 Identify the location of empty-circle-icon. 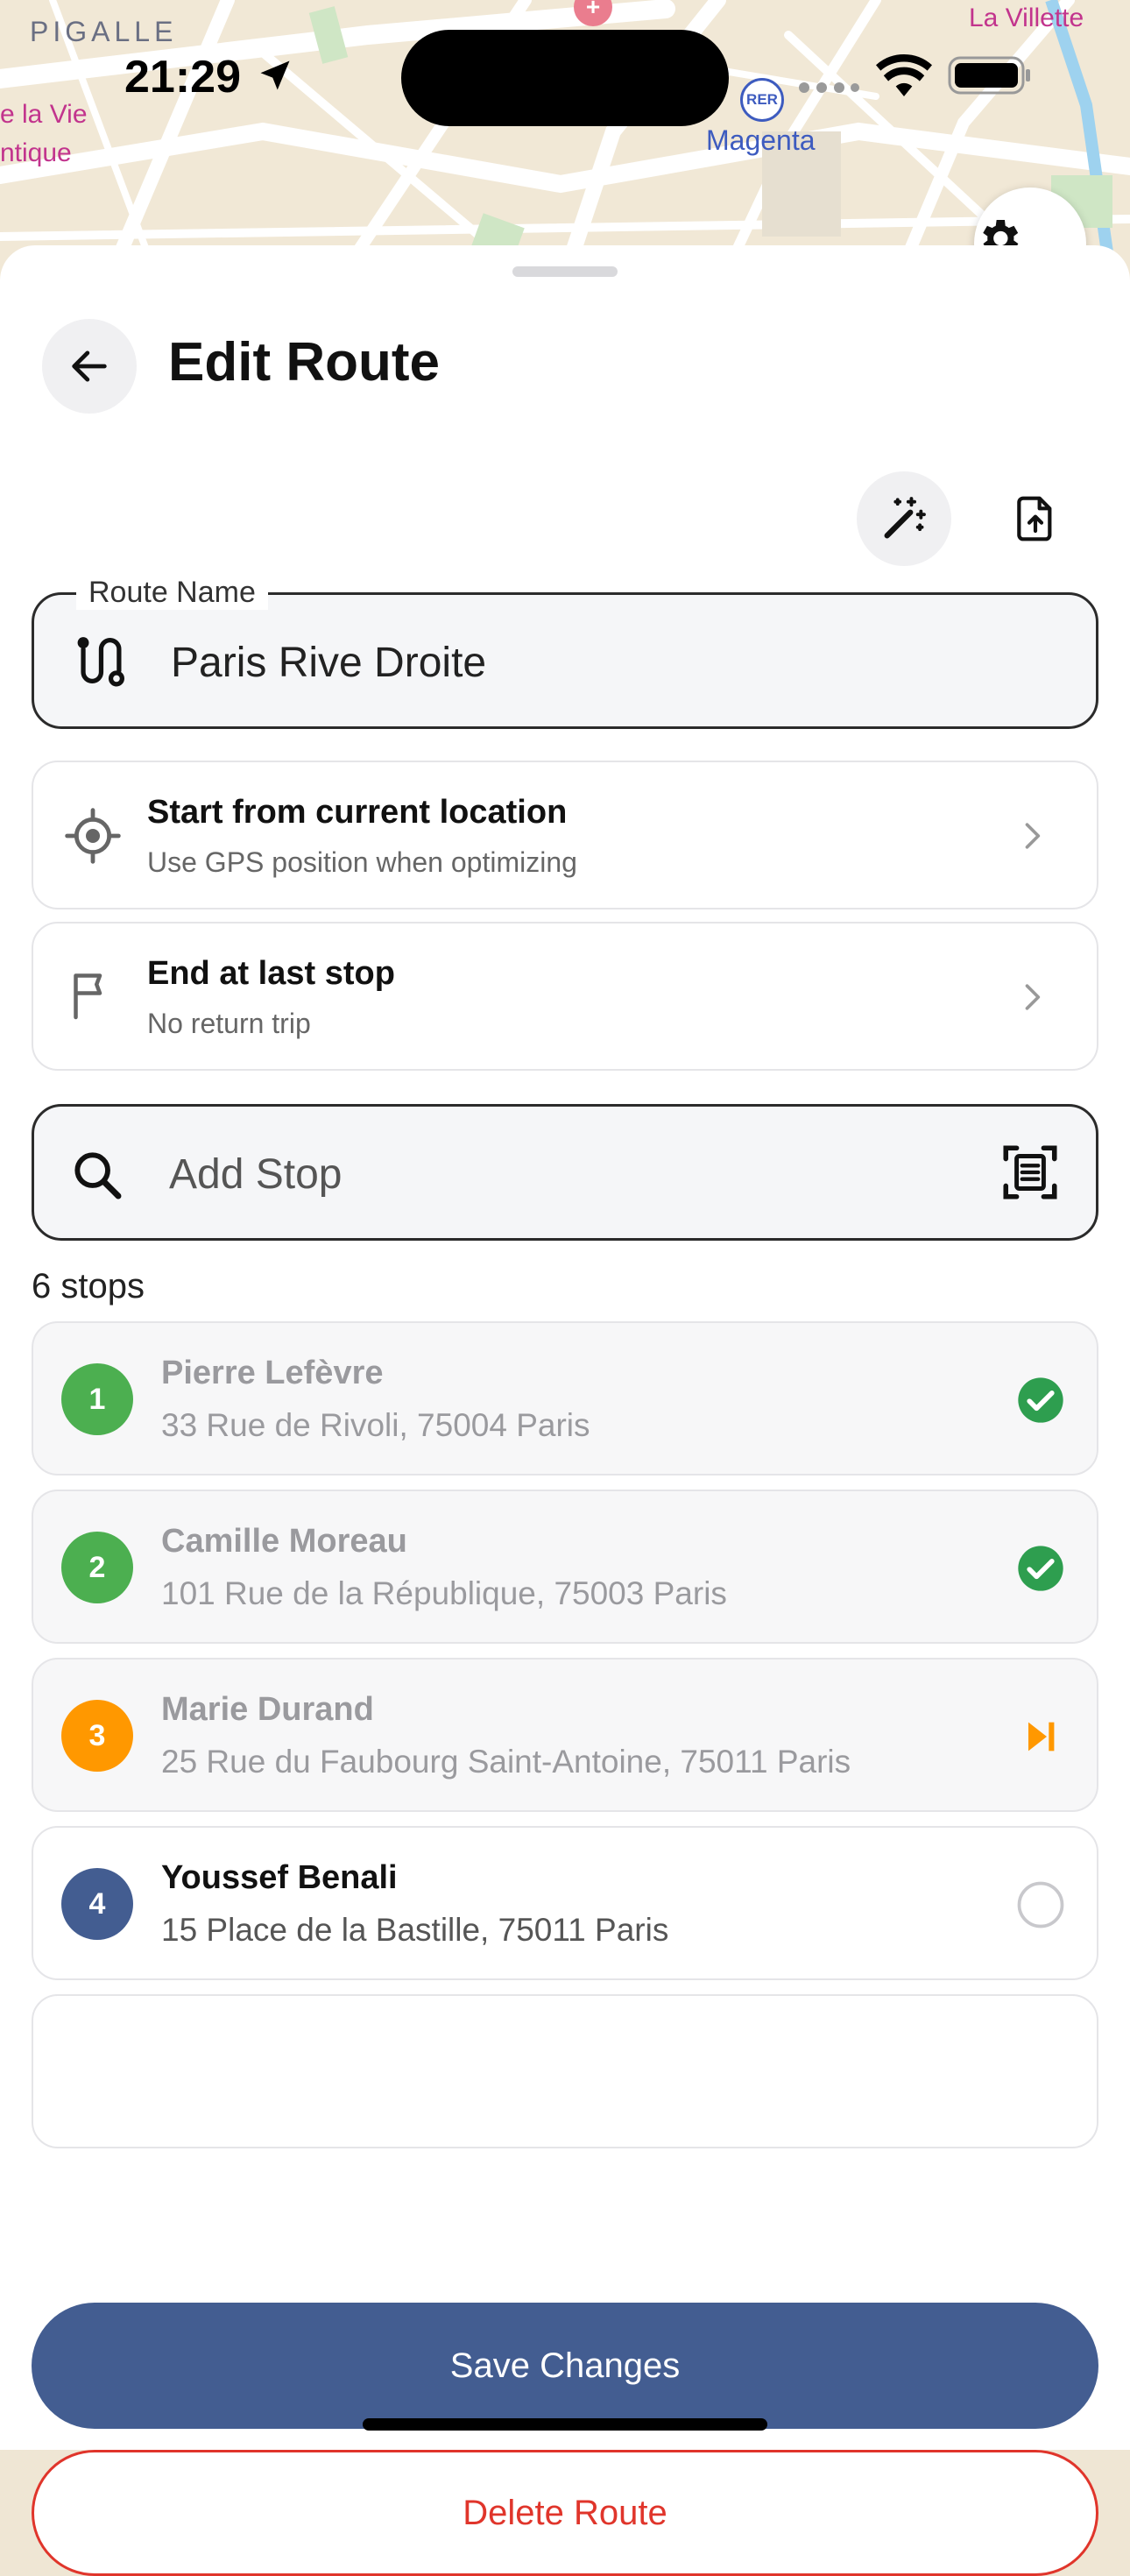
(1040, 1904).